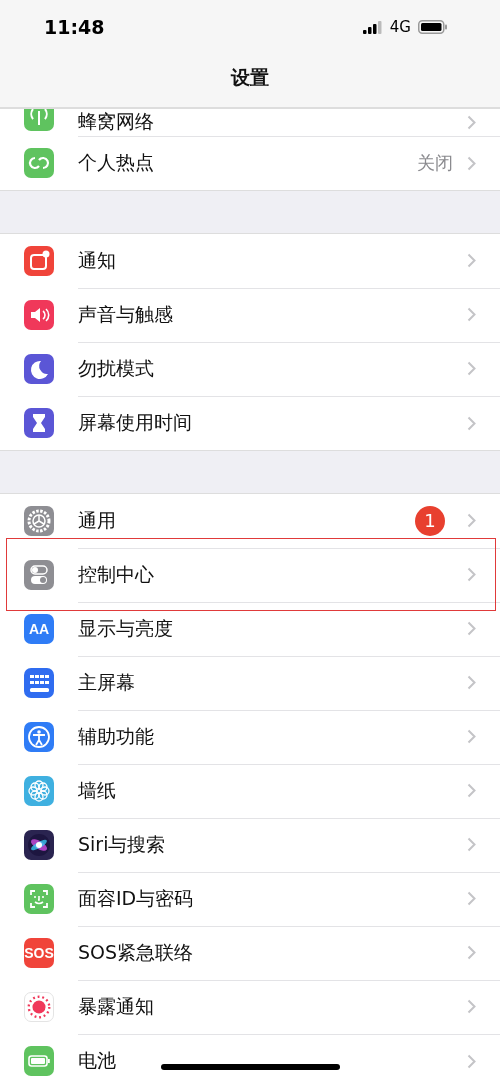 Image resolution: width=500 pixels, height=1082 pixels. Describe the element at coordinates (250, 845) in the screenshot. I see `settings-row: Siri与搜索` at that location.